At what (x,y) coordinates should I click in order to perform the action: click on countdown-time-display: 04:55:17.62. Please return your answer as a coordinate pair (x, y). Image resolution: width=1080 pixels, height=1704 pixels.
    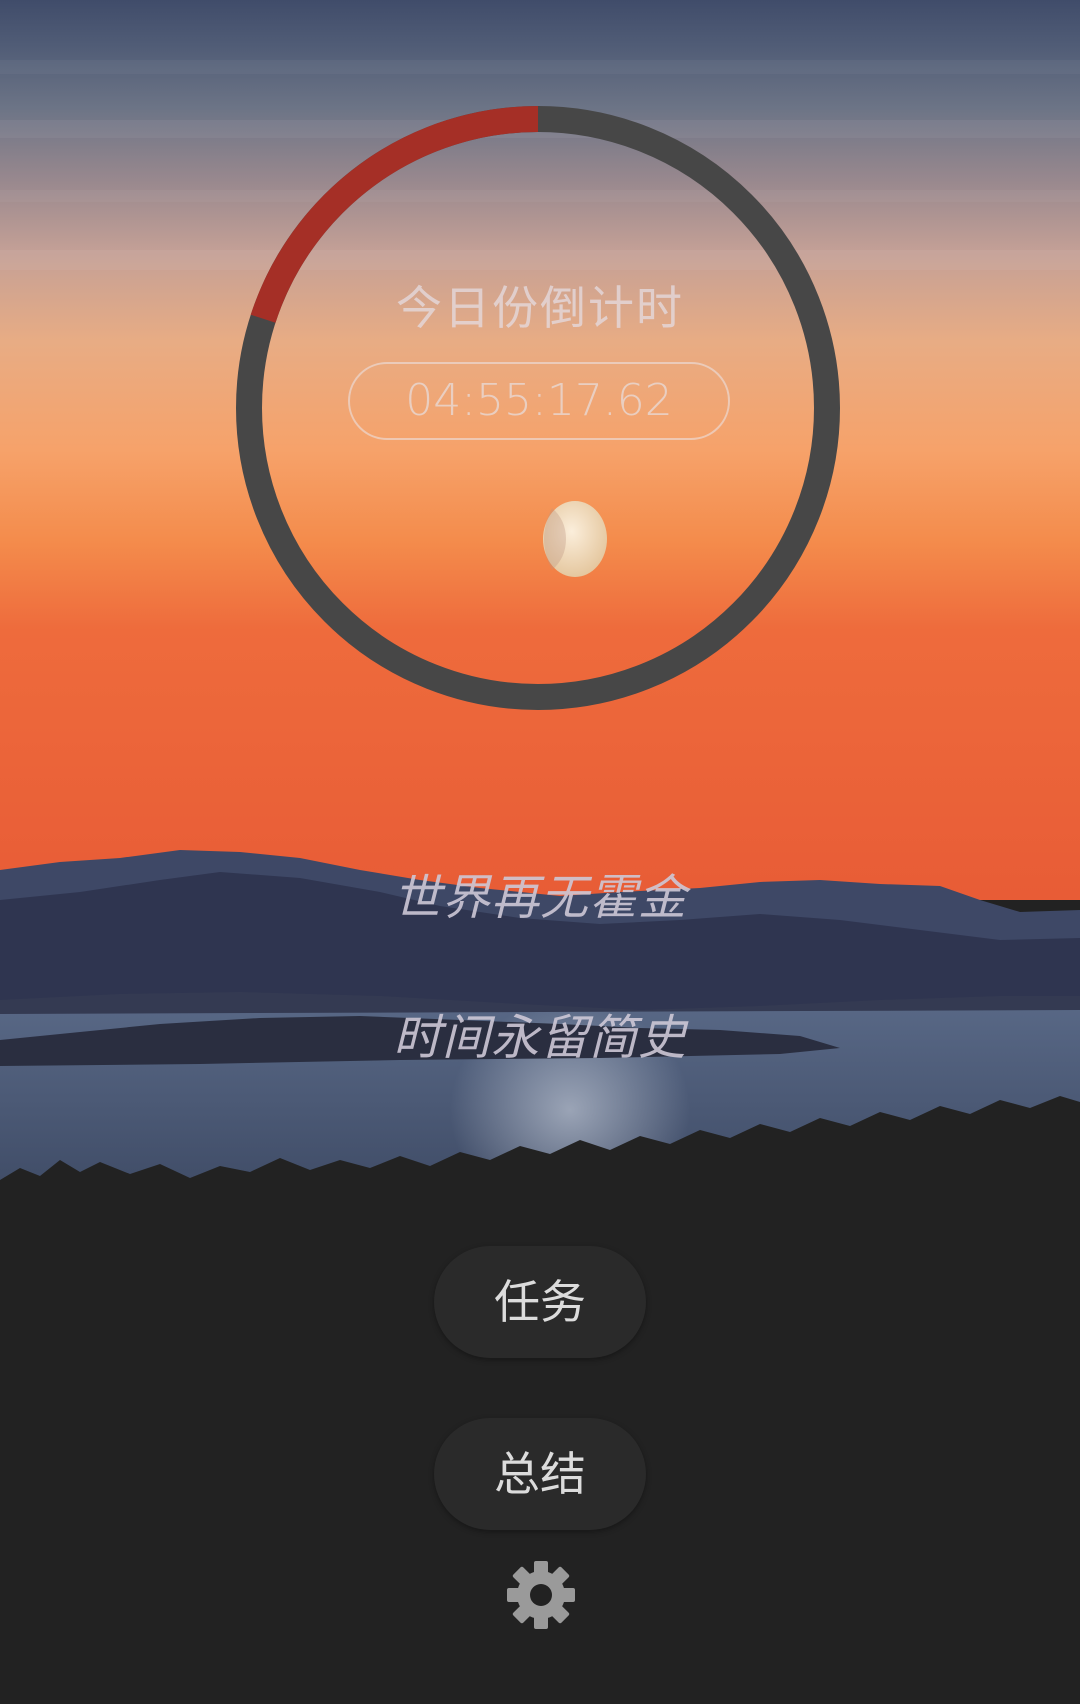
    Looking at the image, I should click on (539, 401).